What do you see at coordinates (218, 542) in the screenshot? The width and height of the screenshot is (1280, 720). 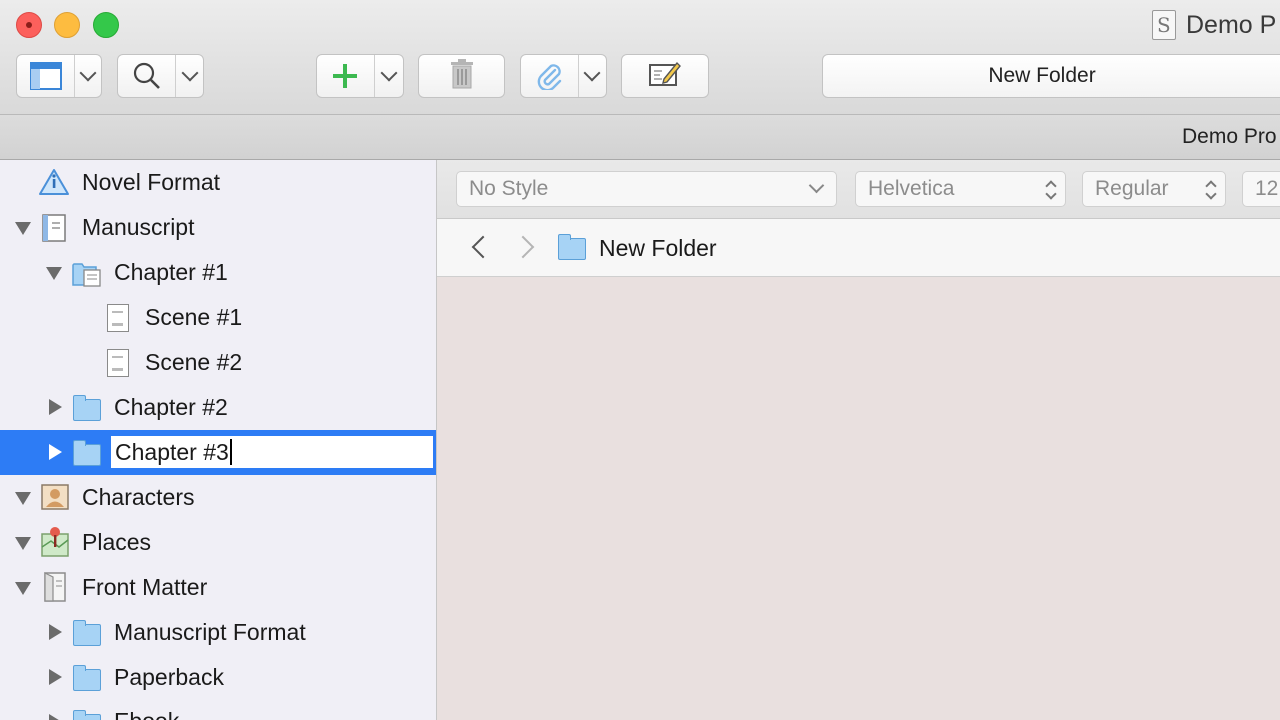 I see `binder-item-places: Places` at bounding box center [218, 542].